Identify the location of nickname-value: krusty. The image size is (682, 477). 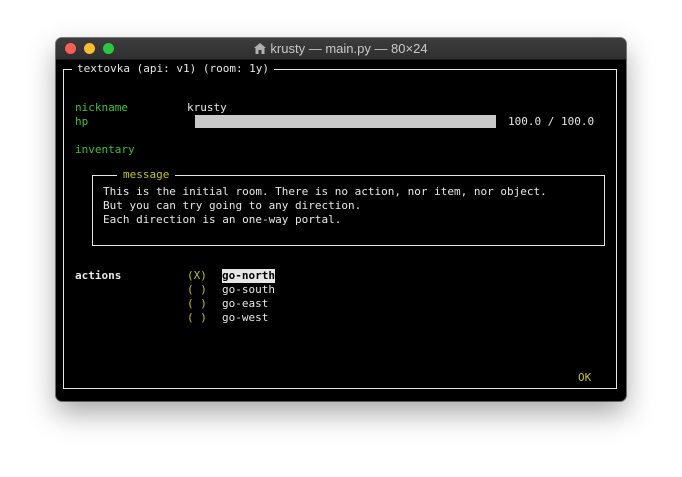
(207, 107).